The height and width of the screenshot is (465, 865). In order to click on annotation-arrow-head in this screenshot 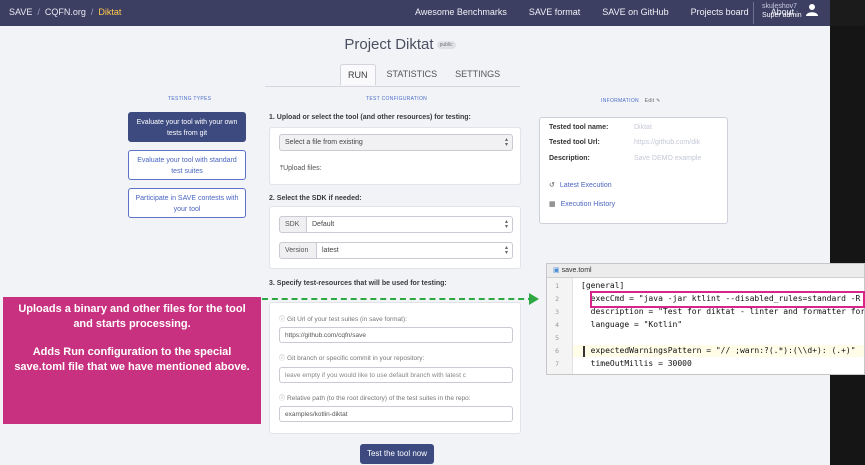, I will do `click(534, 299)`.